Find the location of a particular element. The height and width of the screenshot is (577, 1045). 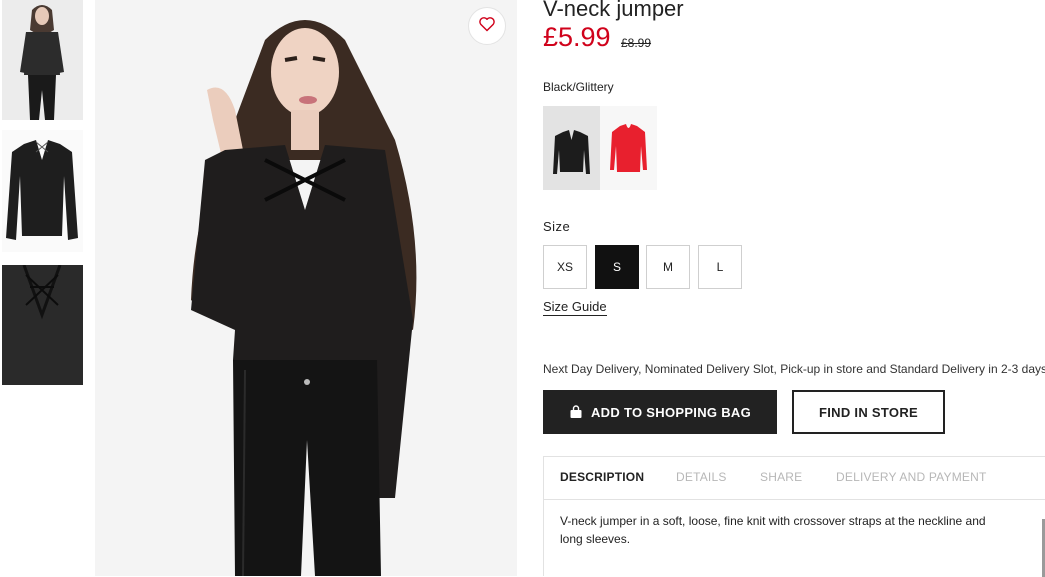

add-to-bag-button: ADD TO SHOPPING BAG is located at coordinates (660, 412).